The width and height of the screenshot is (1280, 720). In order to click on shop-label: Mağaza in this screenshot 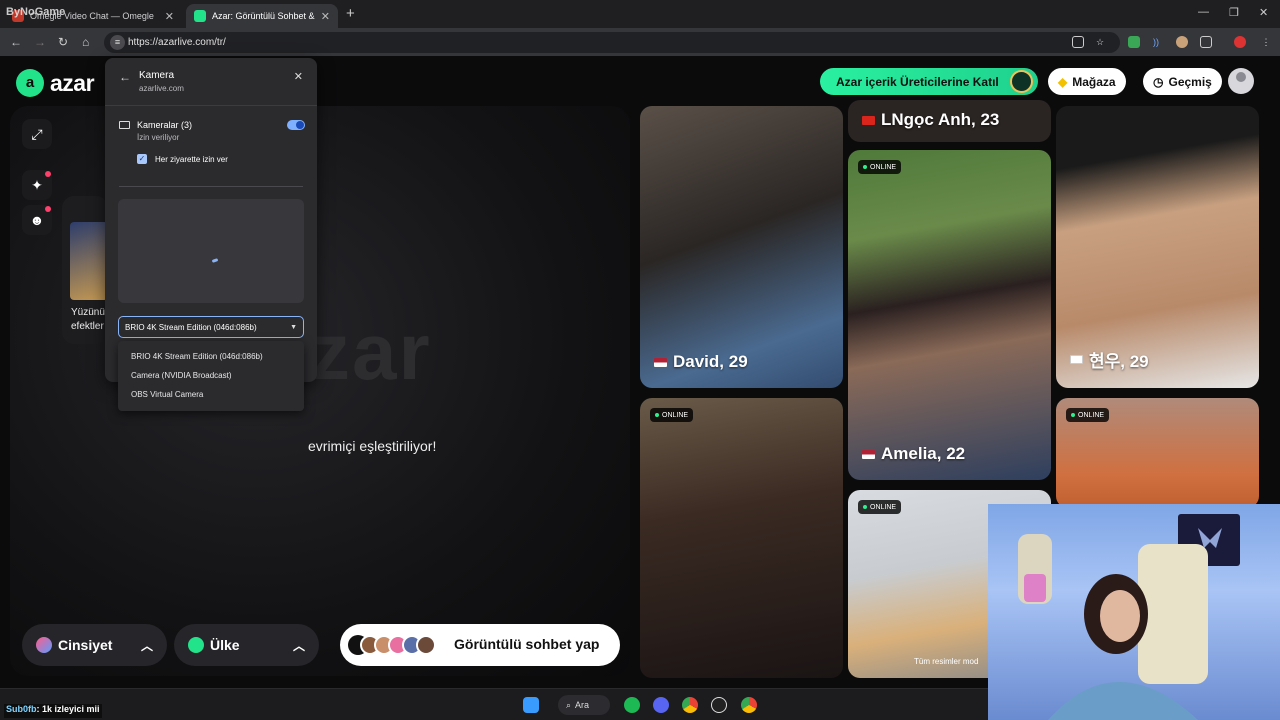, I will do `click(1094, 81)`.